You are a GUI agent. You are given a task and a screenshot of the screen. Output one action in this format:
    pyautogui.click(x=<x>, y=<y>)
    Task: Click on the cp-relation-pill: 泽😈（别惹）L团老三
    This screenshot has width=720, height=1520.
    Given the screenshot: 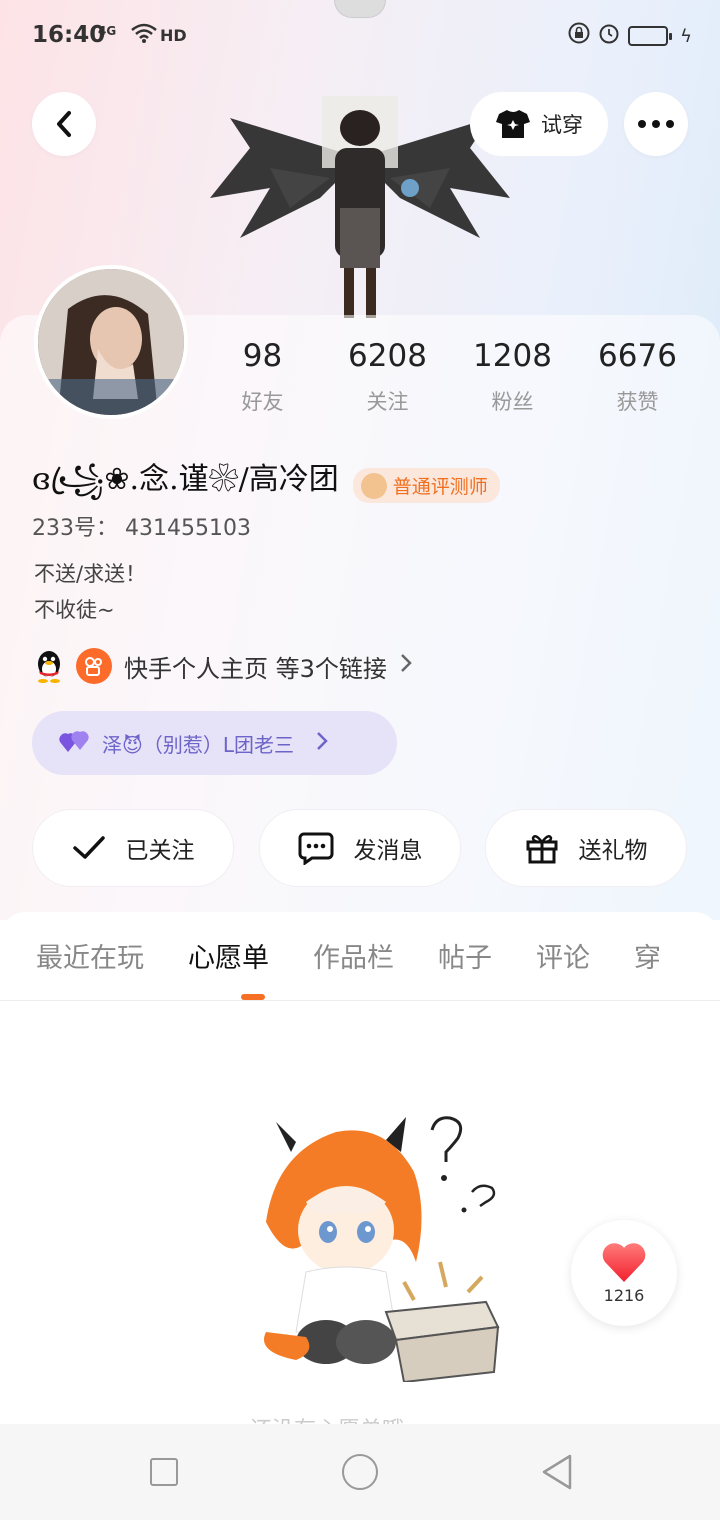 What is the action you would take?
    pyautogui.click(x=214, y=743)
    